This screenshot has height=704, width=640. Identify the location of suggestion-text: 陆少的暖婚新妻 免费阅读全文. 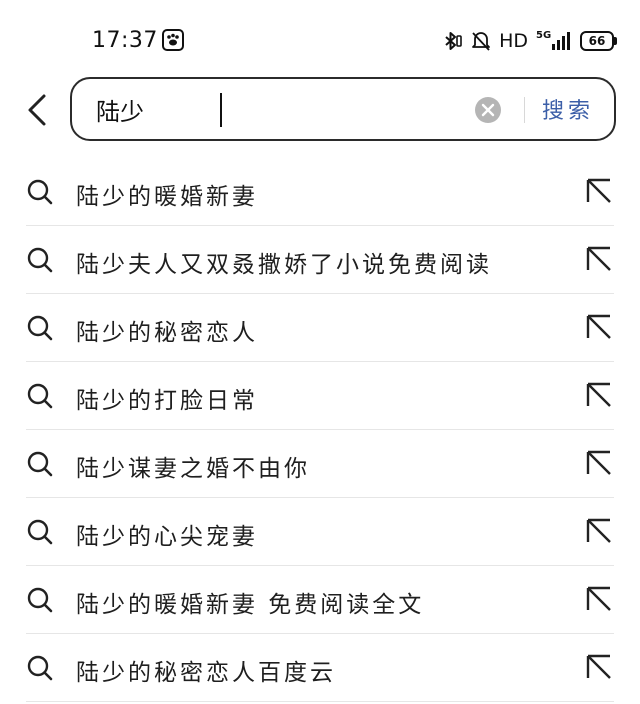
(250, 605).